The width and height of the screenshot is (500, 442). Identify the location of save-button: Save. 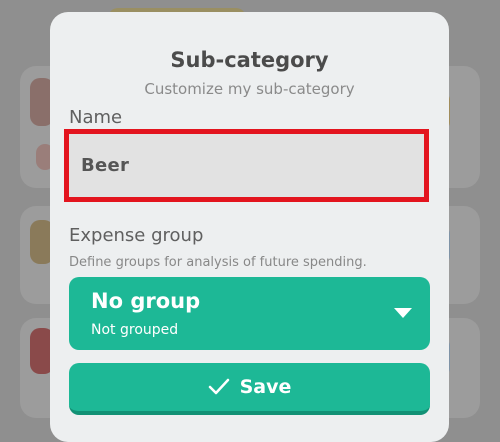
(249, 389).